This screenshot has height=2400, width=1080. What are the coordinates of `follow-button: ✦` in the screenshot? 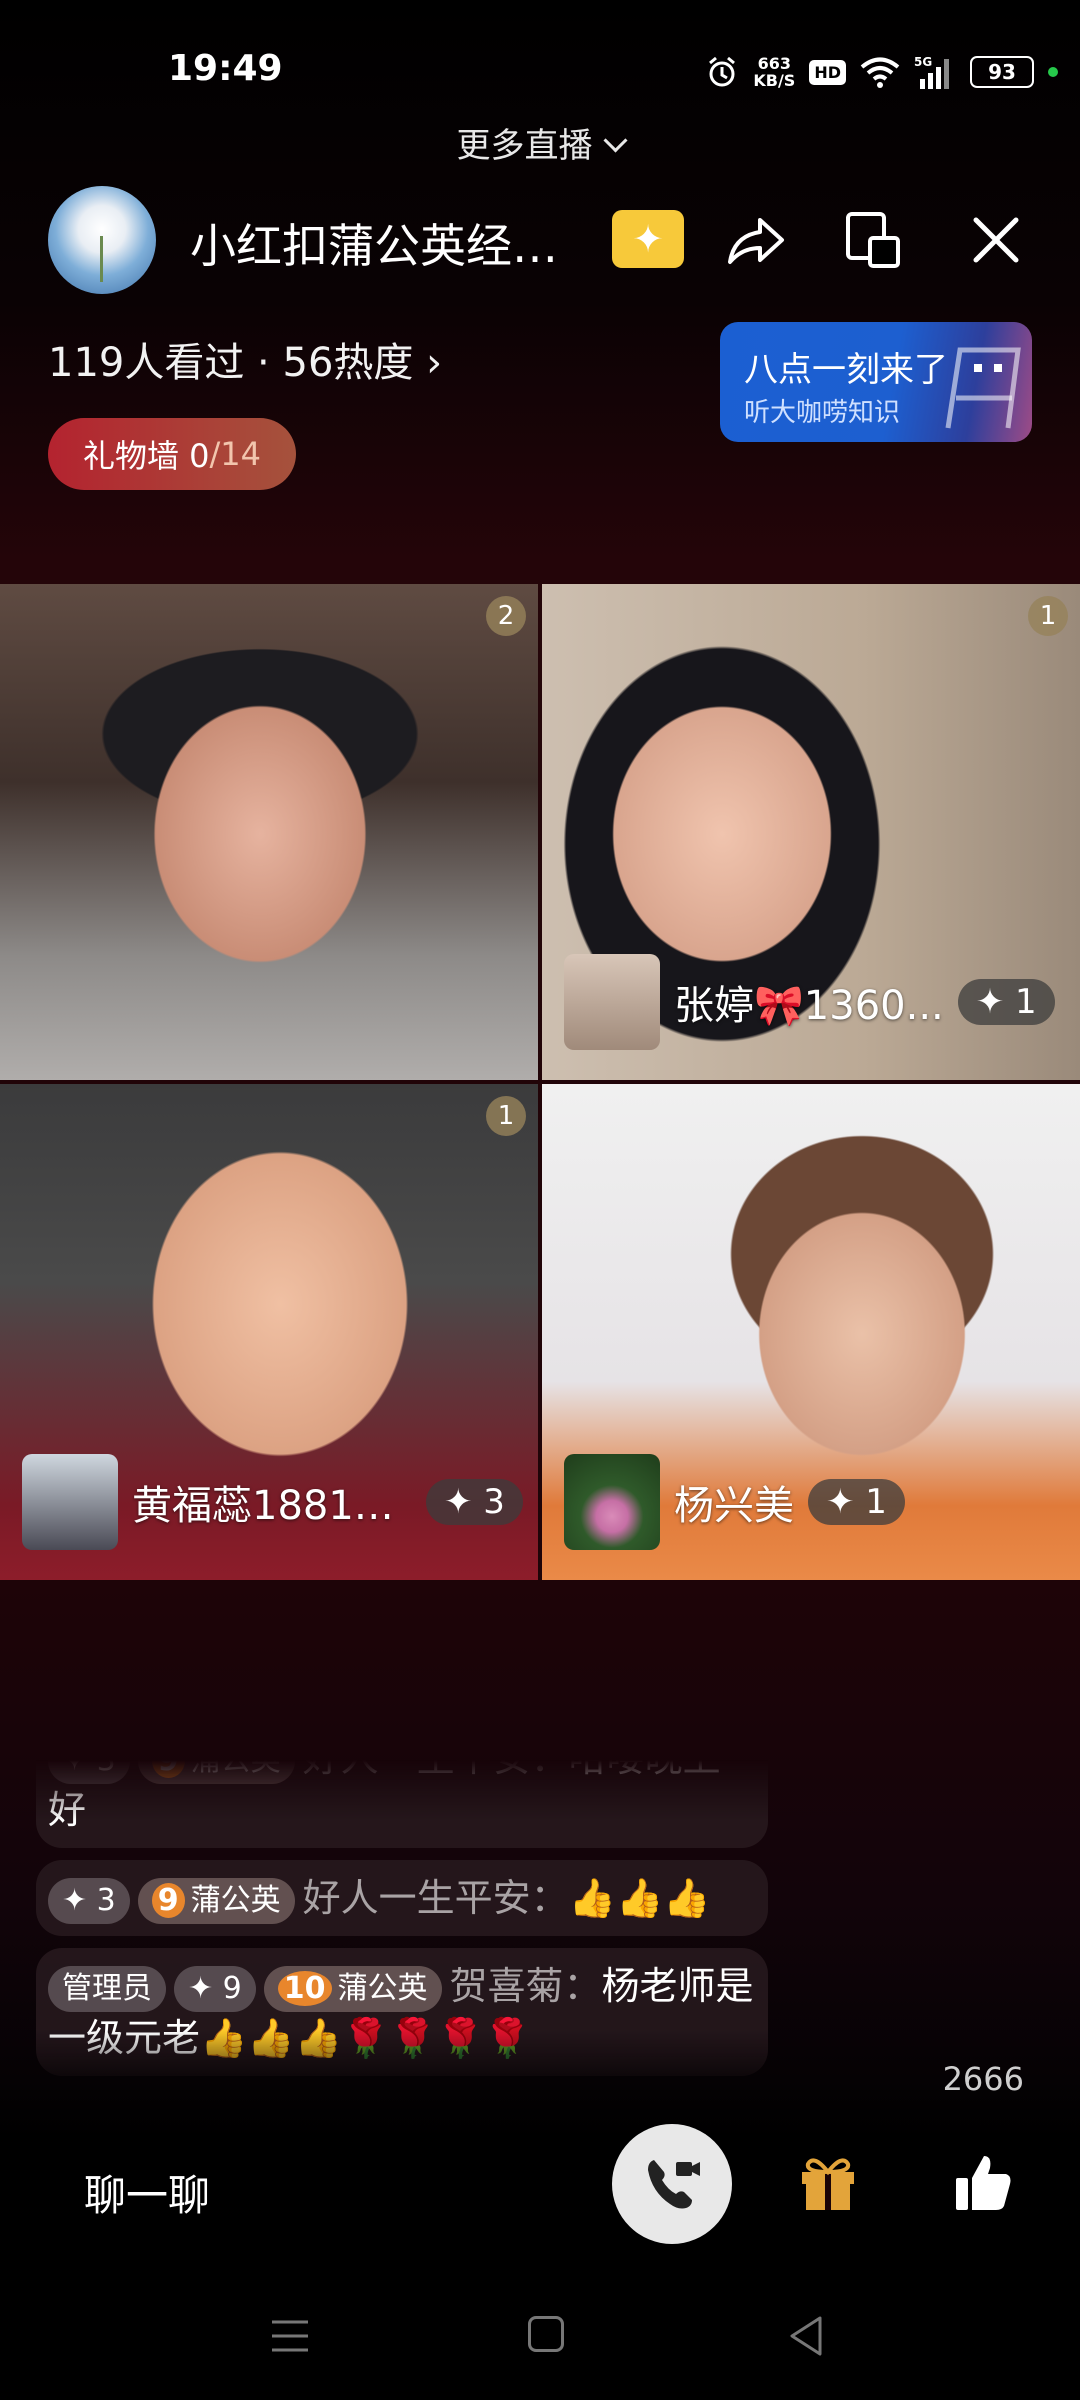 It's located at (648, 239).